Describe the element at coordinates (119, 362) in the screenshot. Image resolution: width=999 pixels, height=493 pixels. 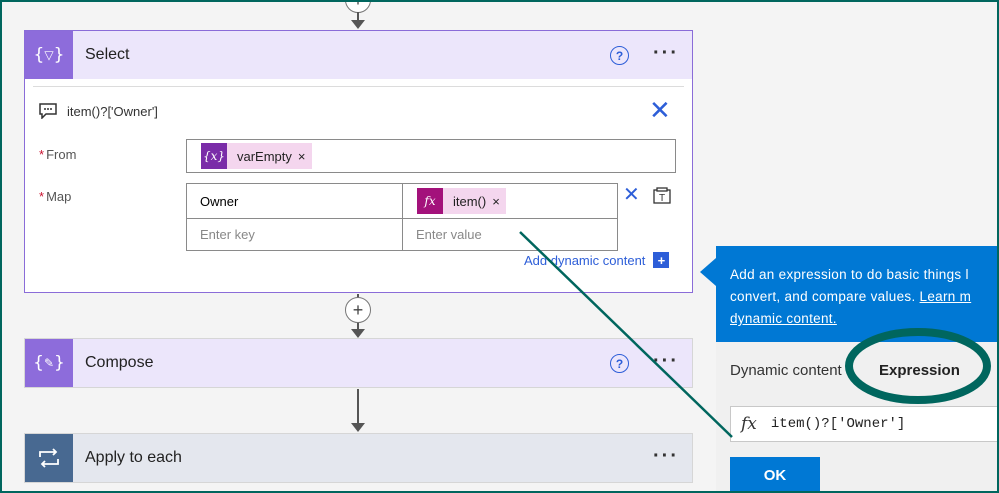
I see `compose-card-title: Compose` at that location.